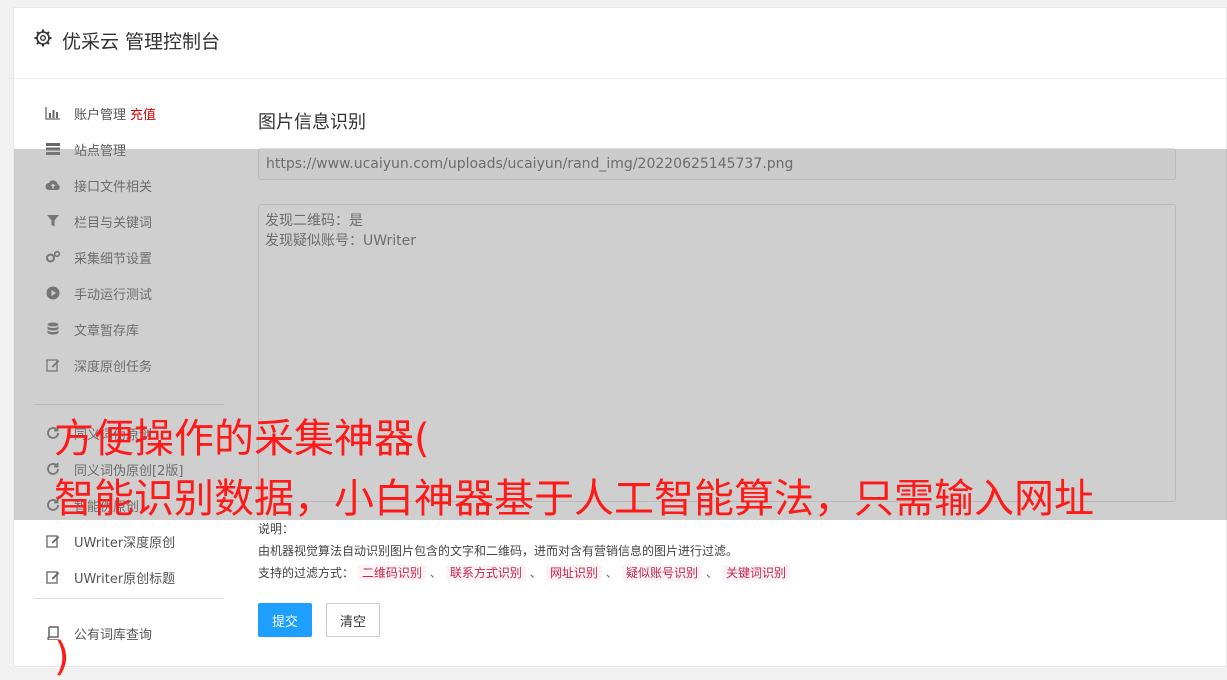 The width and height of the screenshot is (1227, 680). I want to click on bar-chart-icon, so click(53, 113).